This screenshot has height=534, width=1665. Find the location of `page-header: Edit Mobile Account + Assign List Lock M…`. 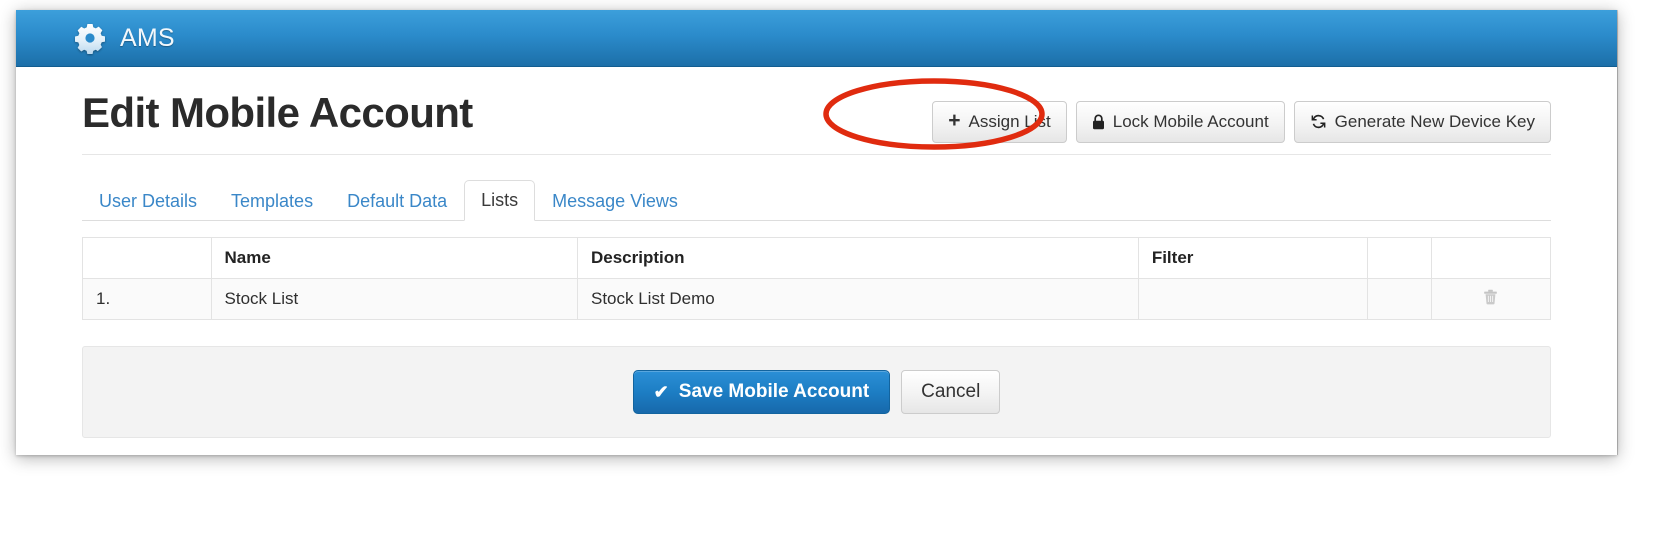

page-header: Edit Mobile Account + Assign List Lock M… is located at coordinates (816, 111).